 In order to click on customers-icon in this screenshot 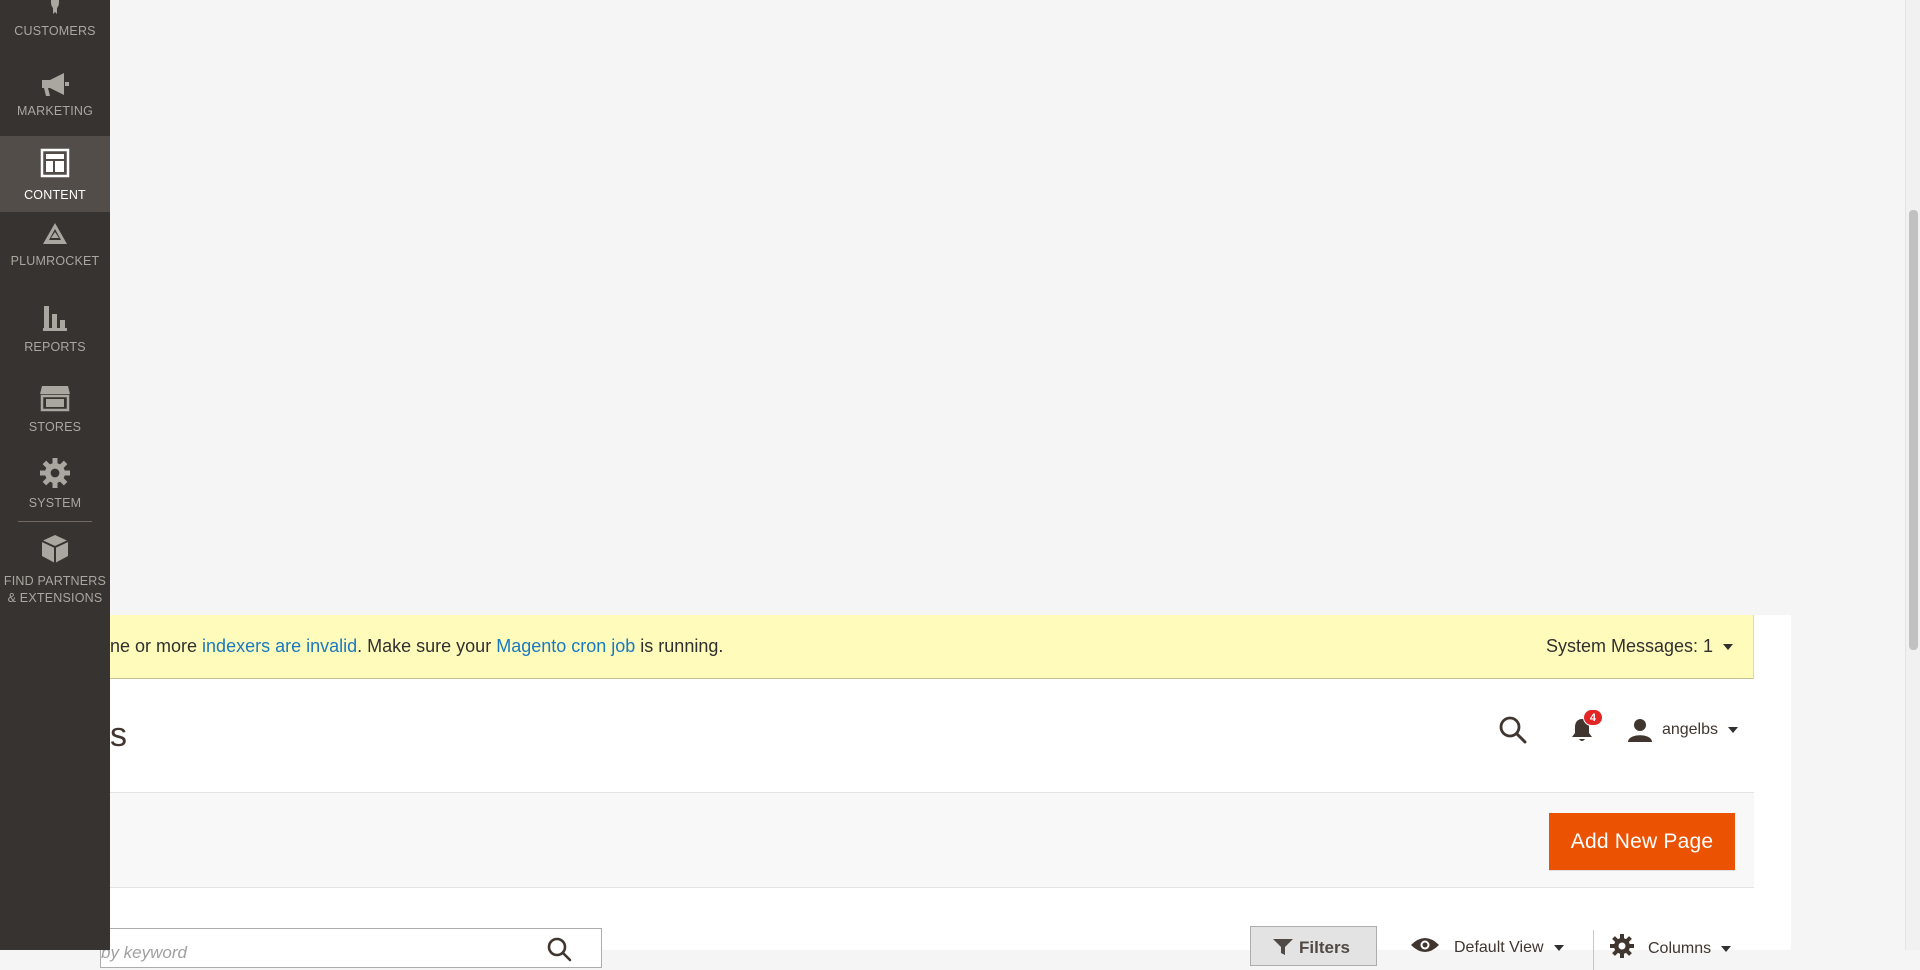, I will do `click(55, 11)`.